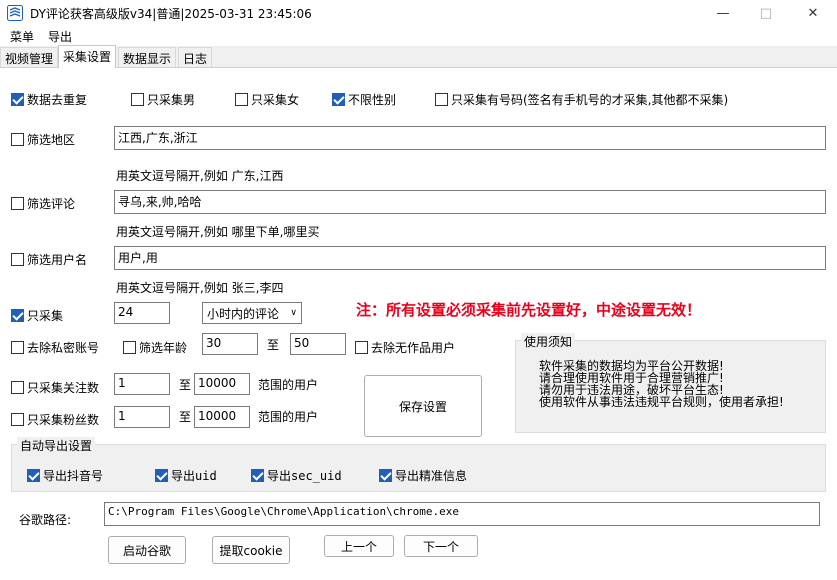 This screenshot has height=580, width=837. Describe the element at coordinates (185, 385) in the screenshot. I see `follow-sep: 至` at that location.